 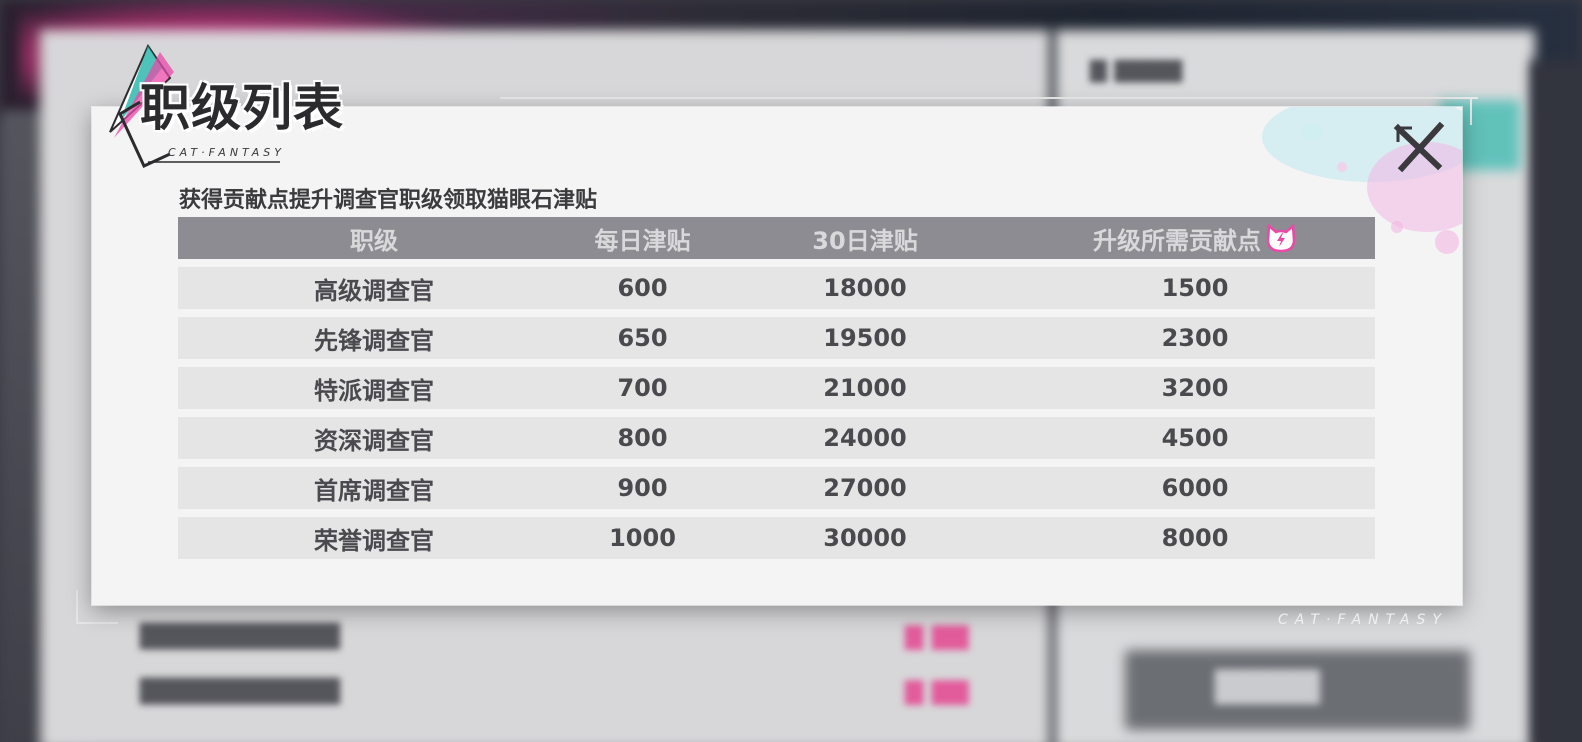 I want to click on cell-daily: 900, so click(x=642, y=488).